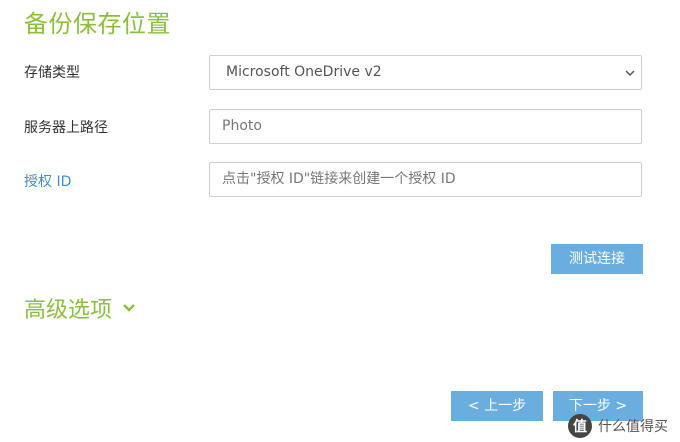  What do you see at coordinates (304, 72) in the screenshot?
I see `storage-type-value: Microsoft OneDrive v2` at bounding box center [304, 72].